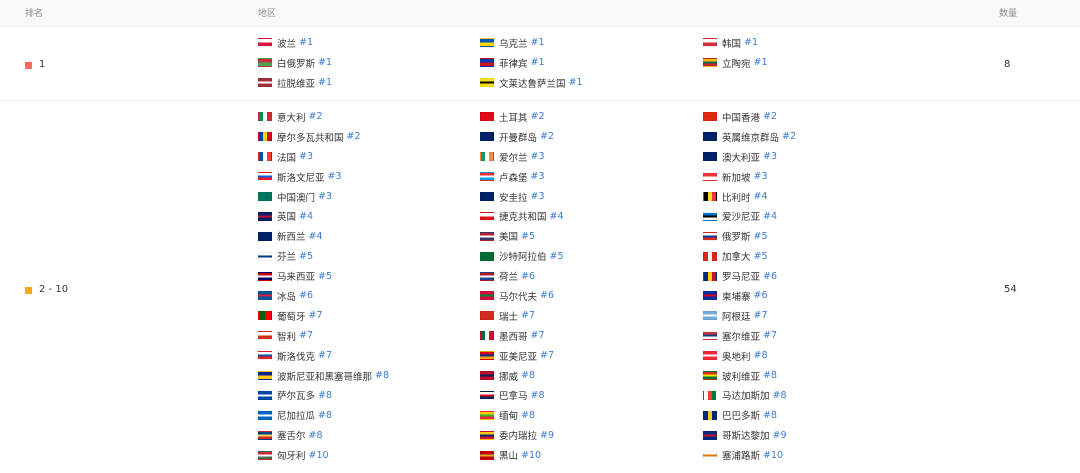 This screenshot has width=1080, height=473. Describe the element at coordinates (591, 256) in the screenshot. I see `region-item: 沙特阿拉伯 #5` at that location.